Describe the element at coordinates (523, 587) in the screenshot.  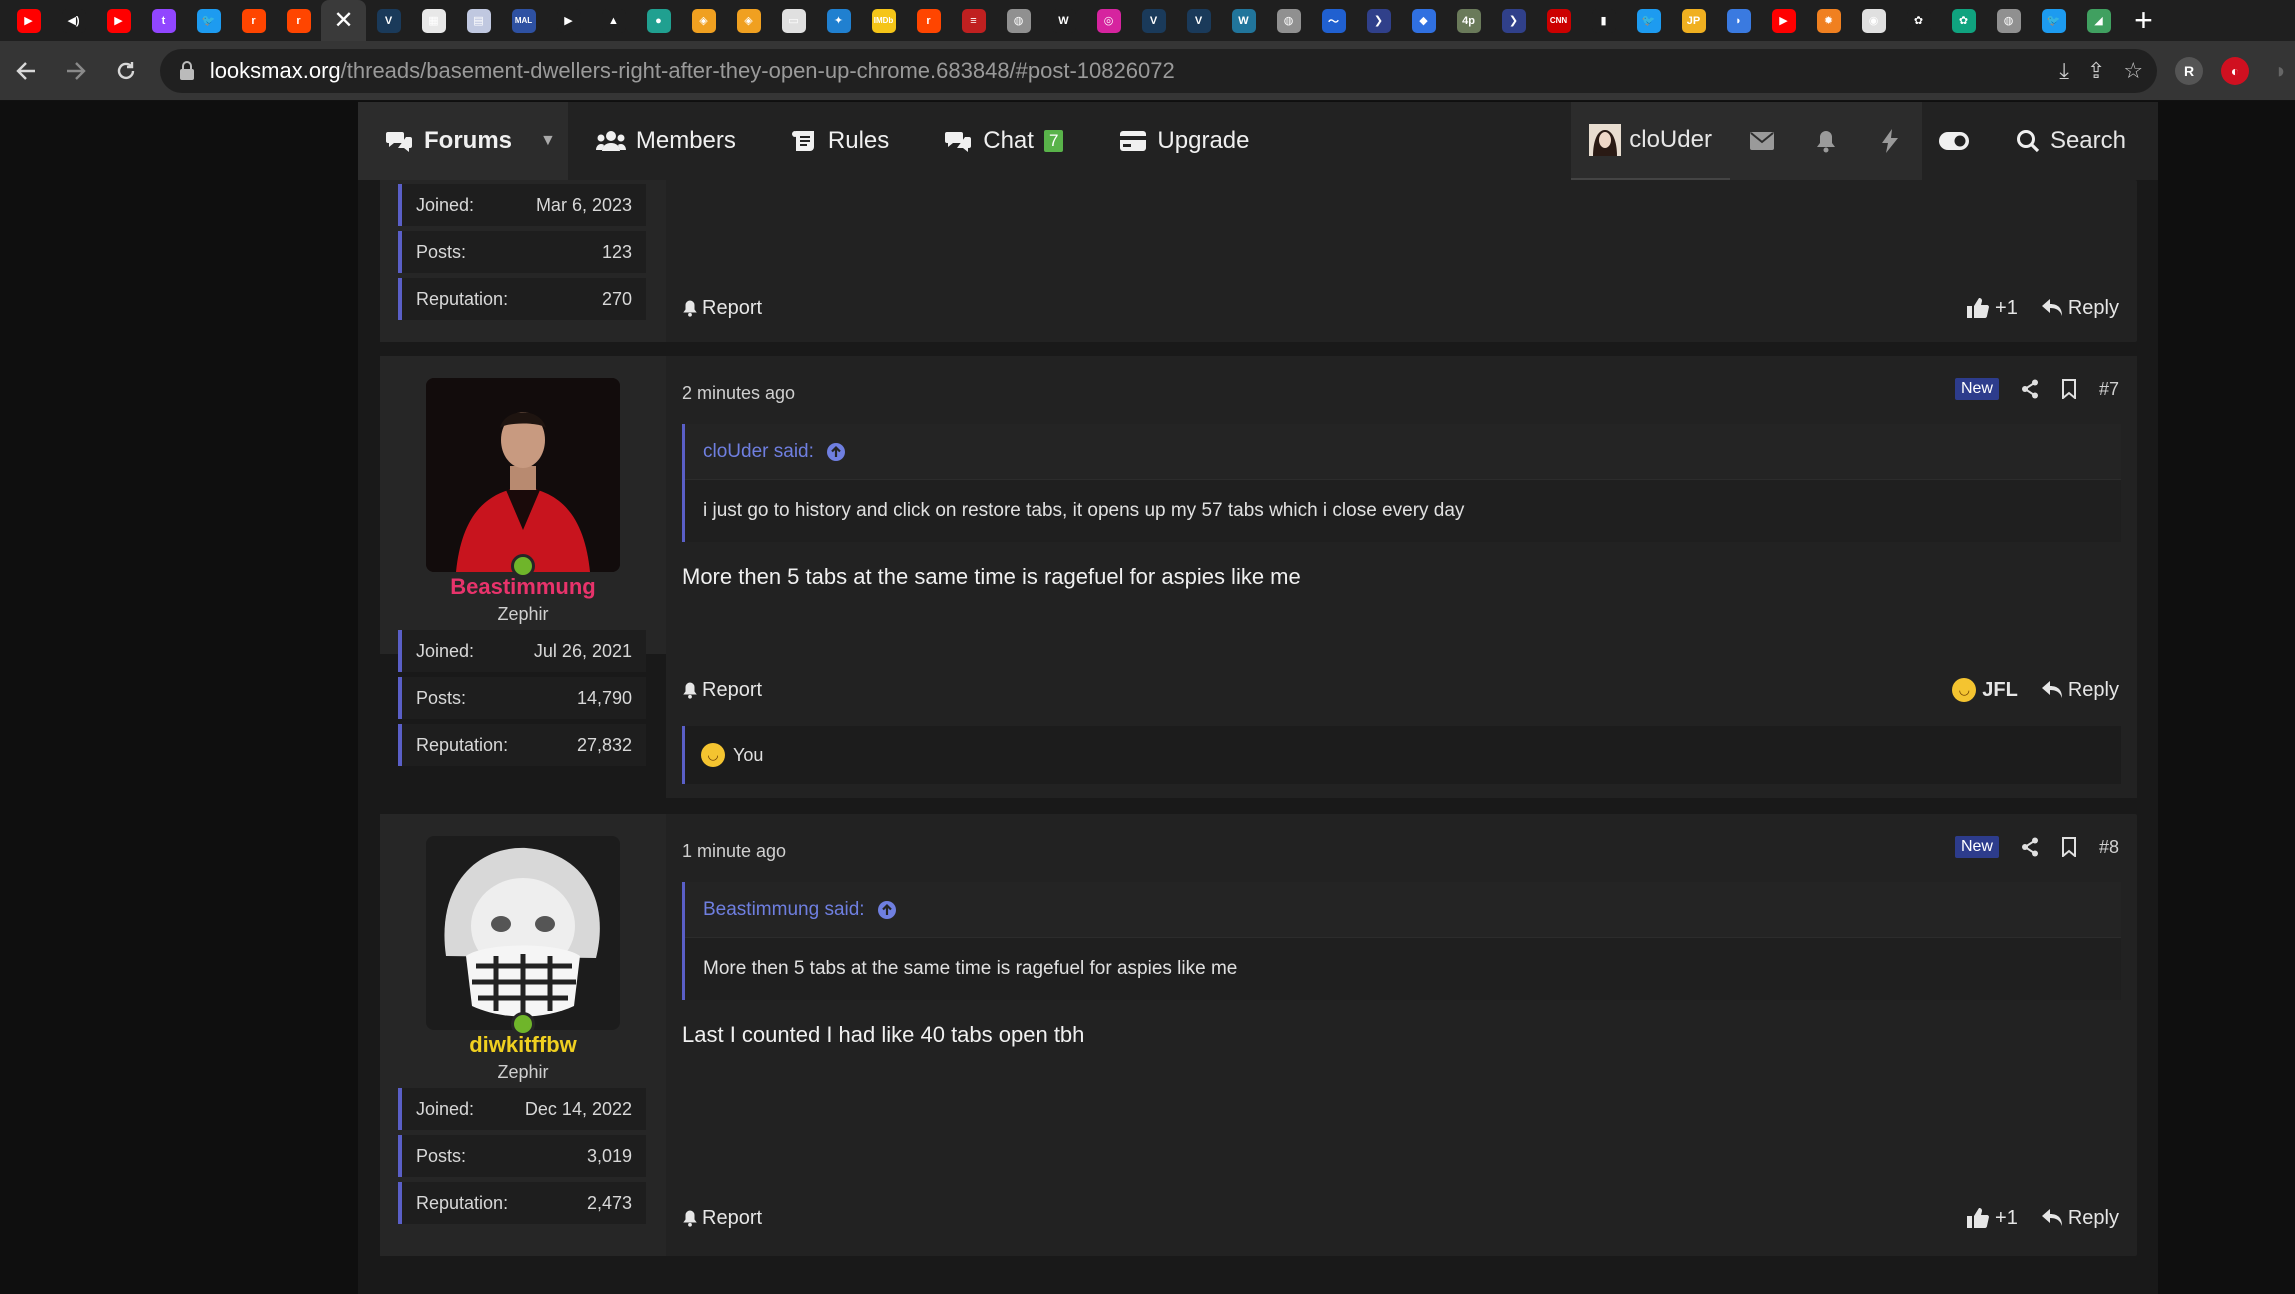
I see `post-username: Beastimmung` at that location.